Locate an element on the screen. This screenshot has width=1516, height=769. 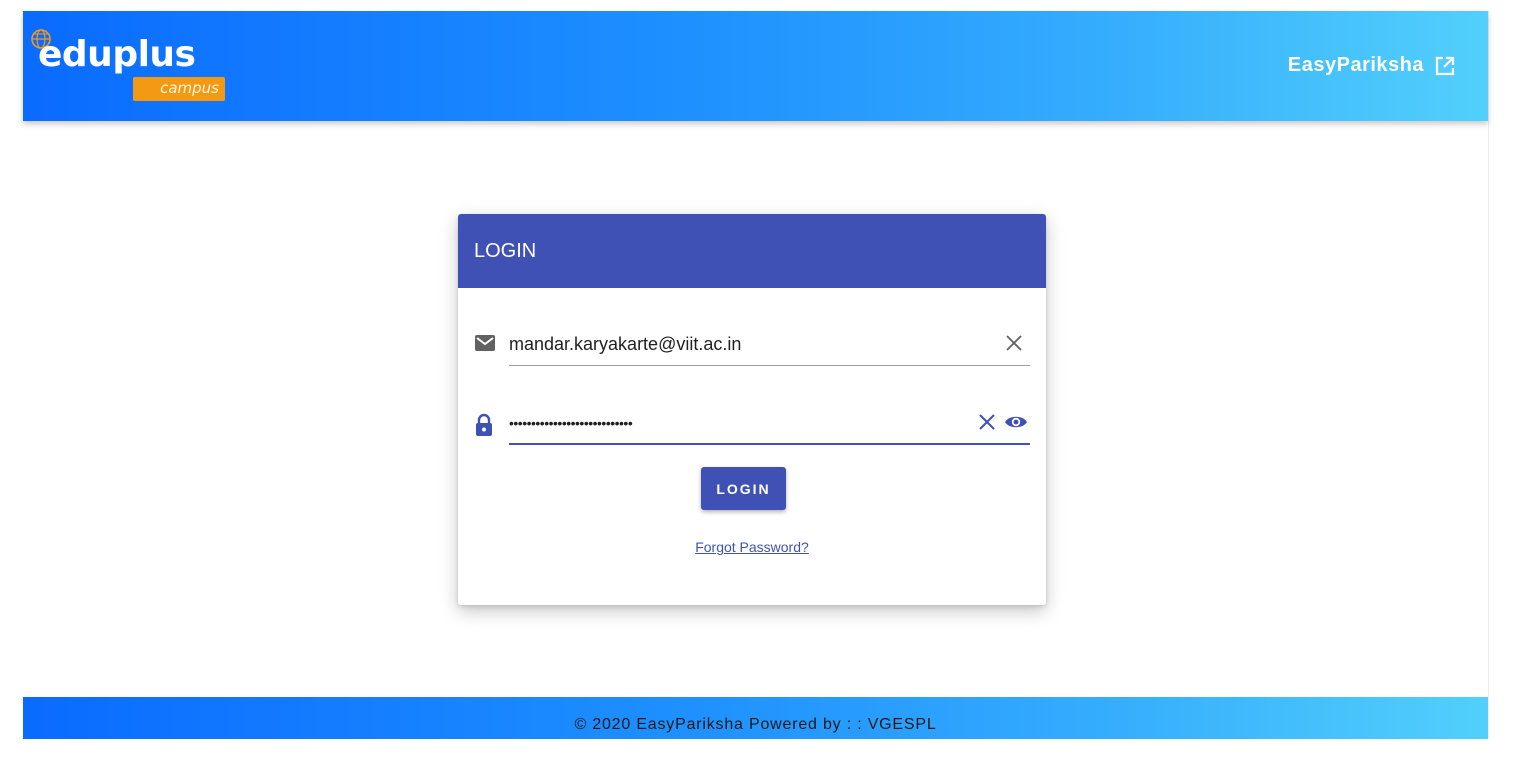
envelope-icon is located at coordinates (485, 343).